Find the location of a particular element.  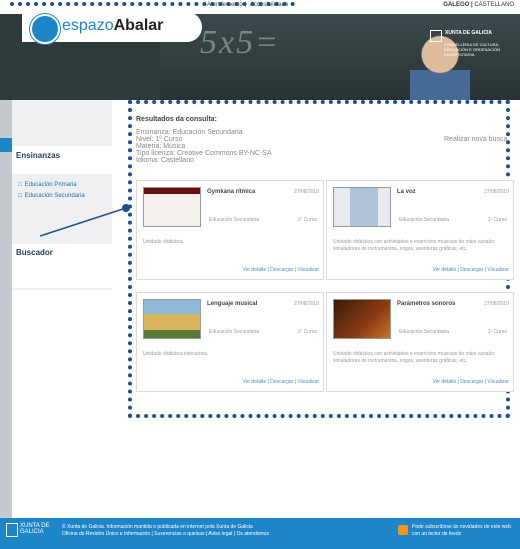

logo-tv-icon is located at coordinates (45, 29).